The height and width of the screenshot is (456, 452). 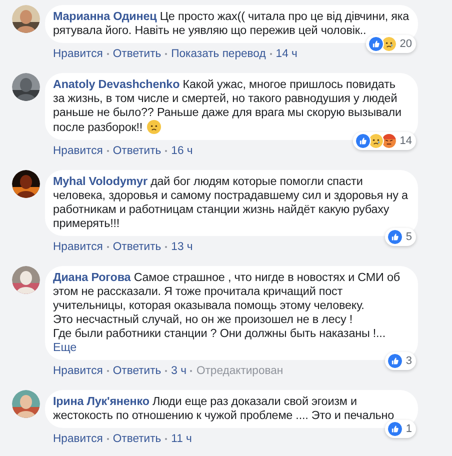 What do you see at coordinates (182, 247) in the screenshot?
I see `timestamp-link: 13 ч` at bounding box center [182, 247].